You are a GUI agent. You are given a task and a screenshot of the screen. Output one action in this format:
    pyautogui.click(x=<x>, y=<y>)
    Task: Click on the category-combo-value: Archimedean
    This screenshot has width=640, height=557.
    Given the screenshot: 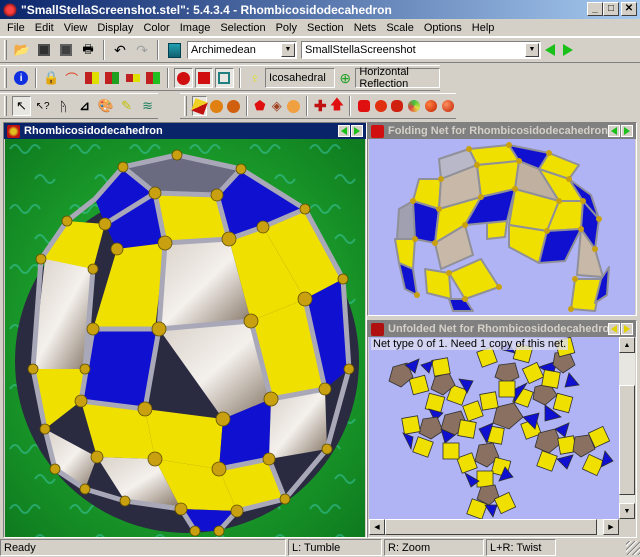 What is the action you would take?
    pyautogui.click(x=223, y=50)
    